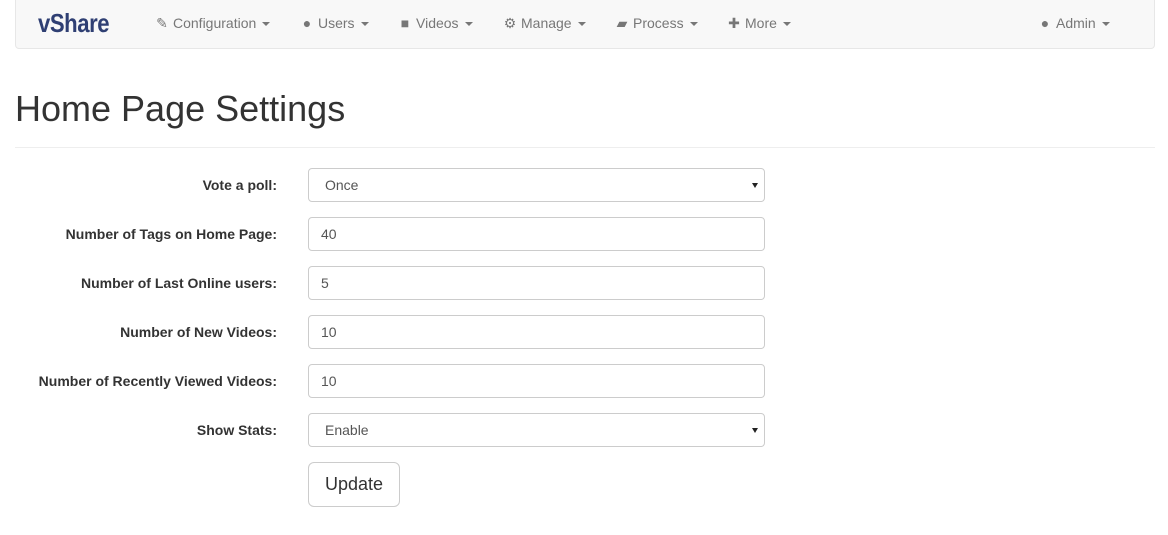 The image size is (1168, 535). Describe the element at coordinates (178, 283) in the screenshot. I see `last-online-label: Number of Last Online users:` at that location.